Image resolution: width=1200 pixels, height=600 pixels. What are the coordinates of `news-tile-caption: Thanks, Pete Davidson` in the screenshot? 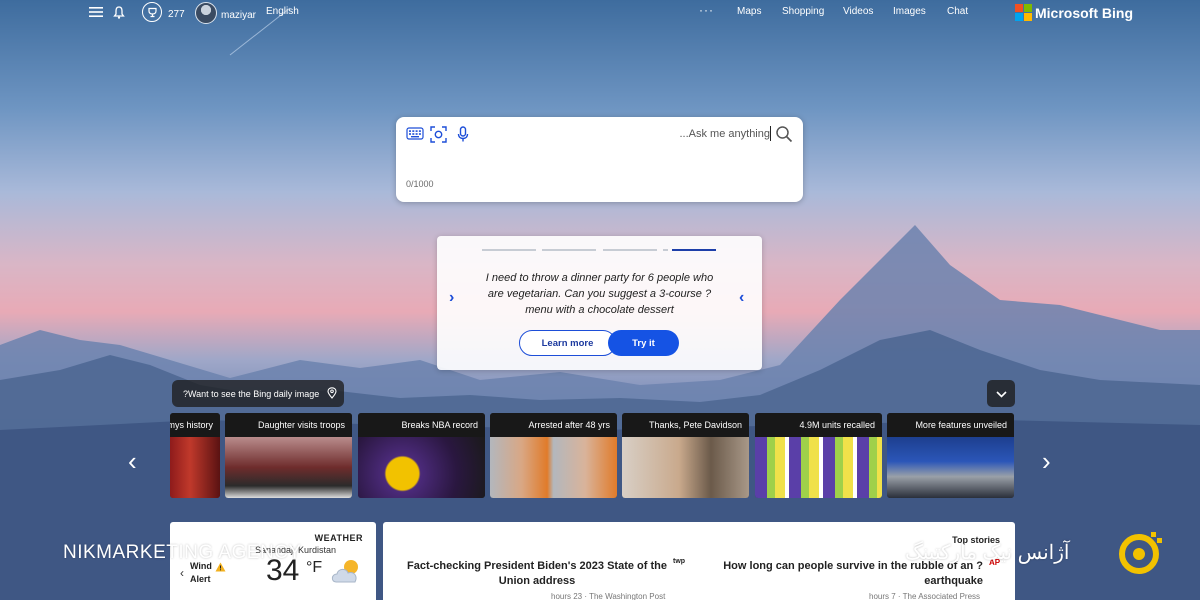 It's located at (685, 425).